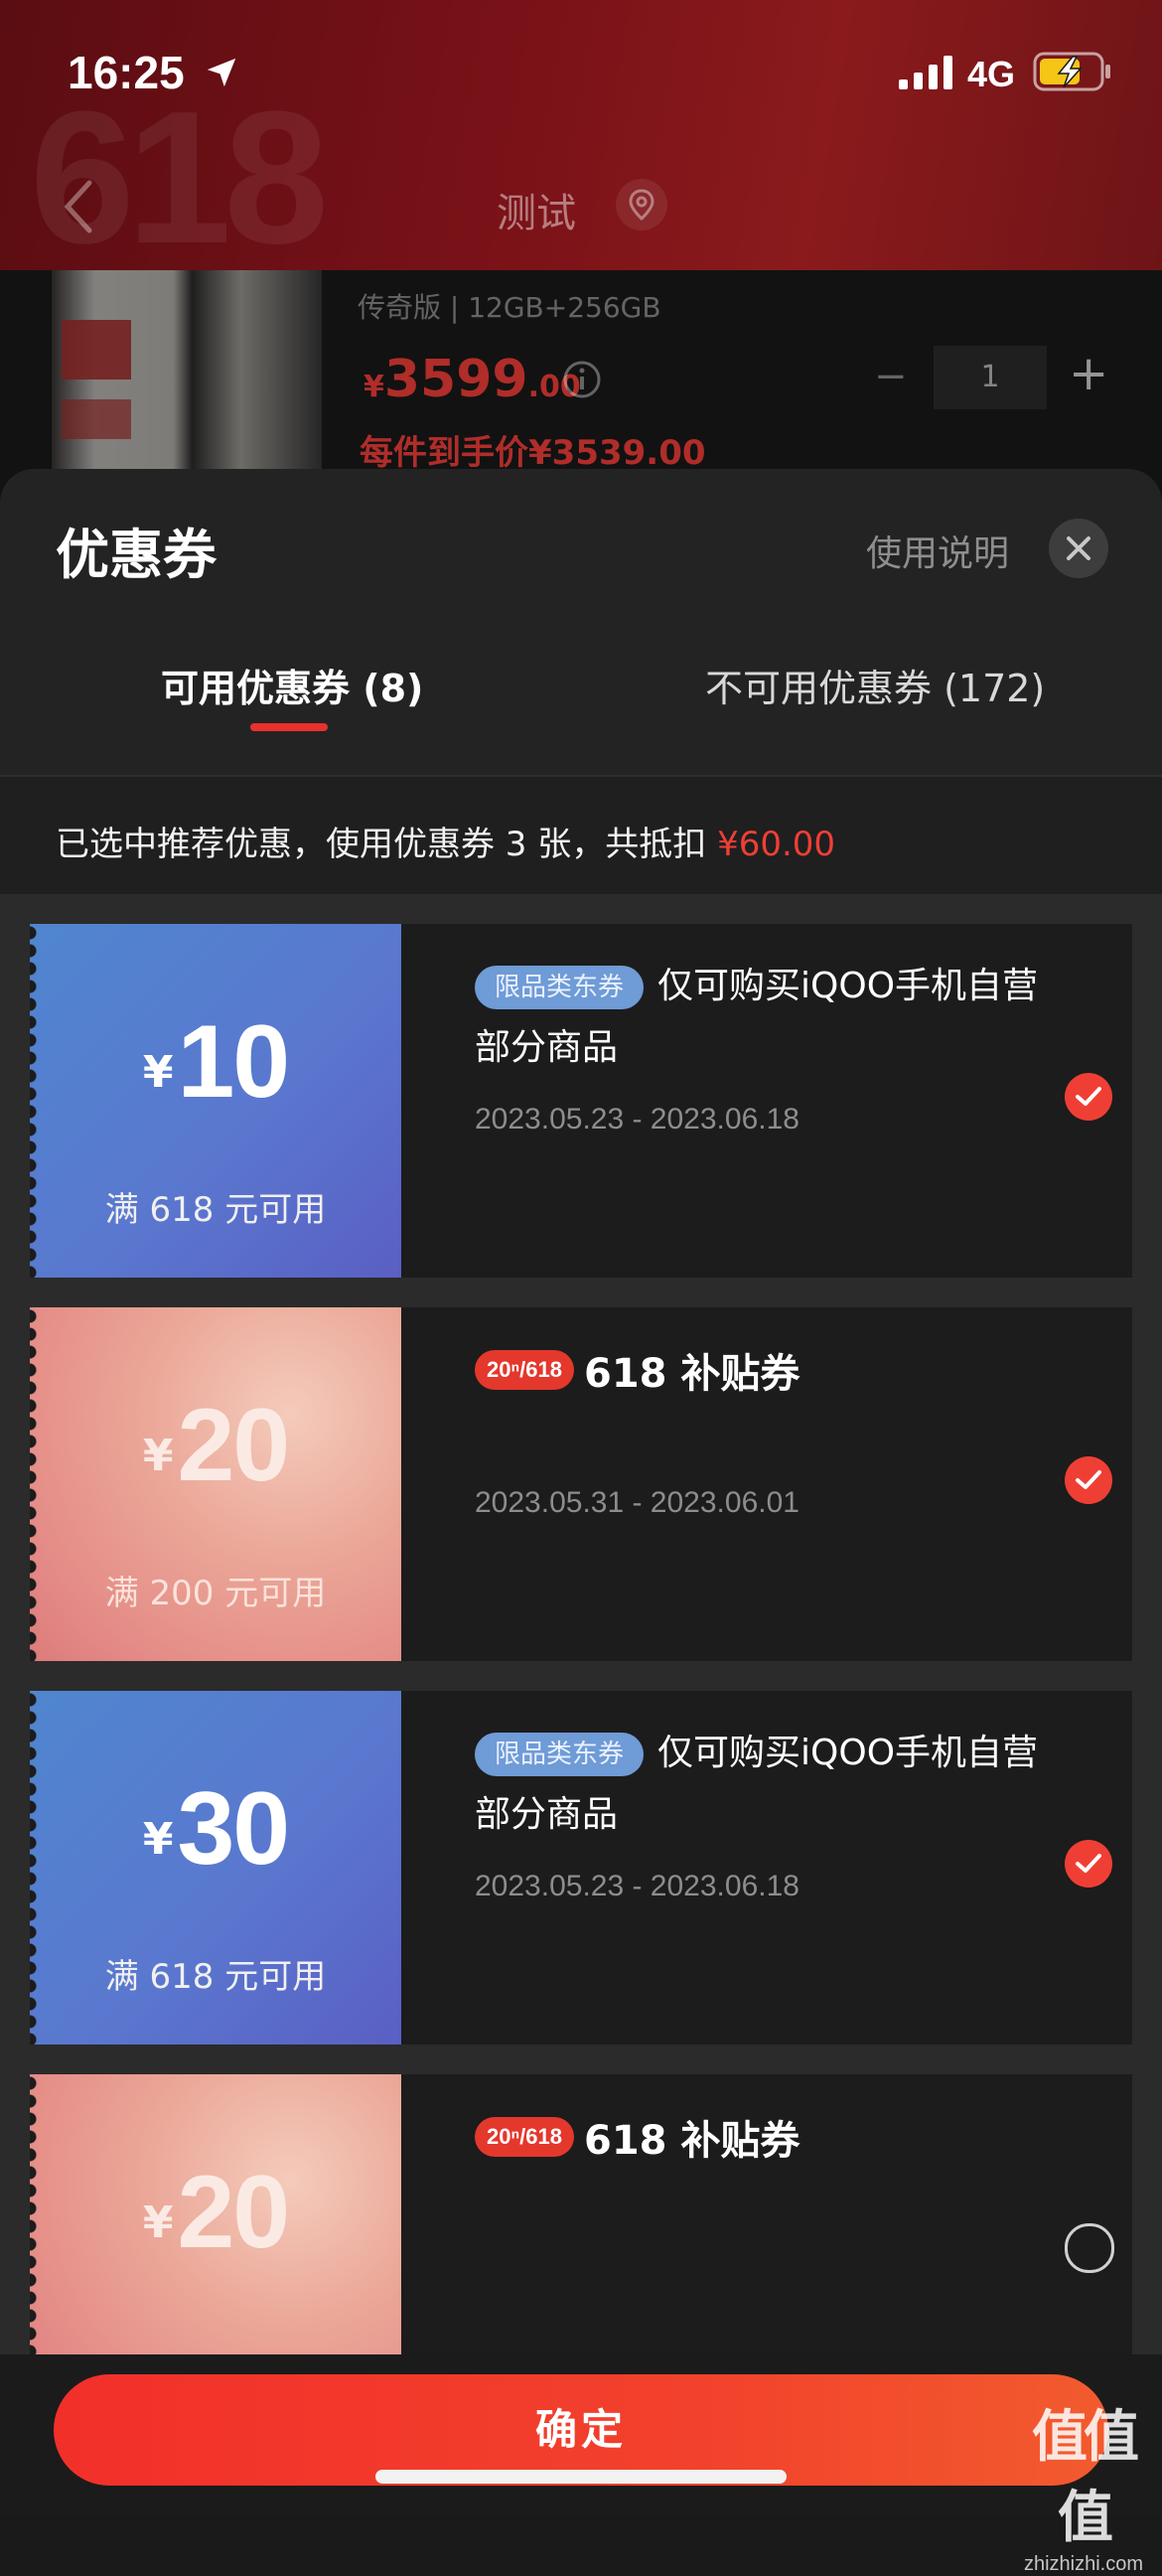 Image resolution: width=1162 pixels, height=2576 pixels. I want to click on coupon-amount: ¥30, so click(216, 1829).